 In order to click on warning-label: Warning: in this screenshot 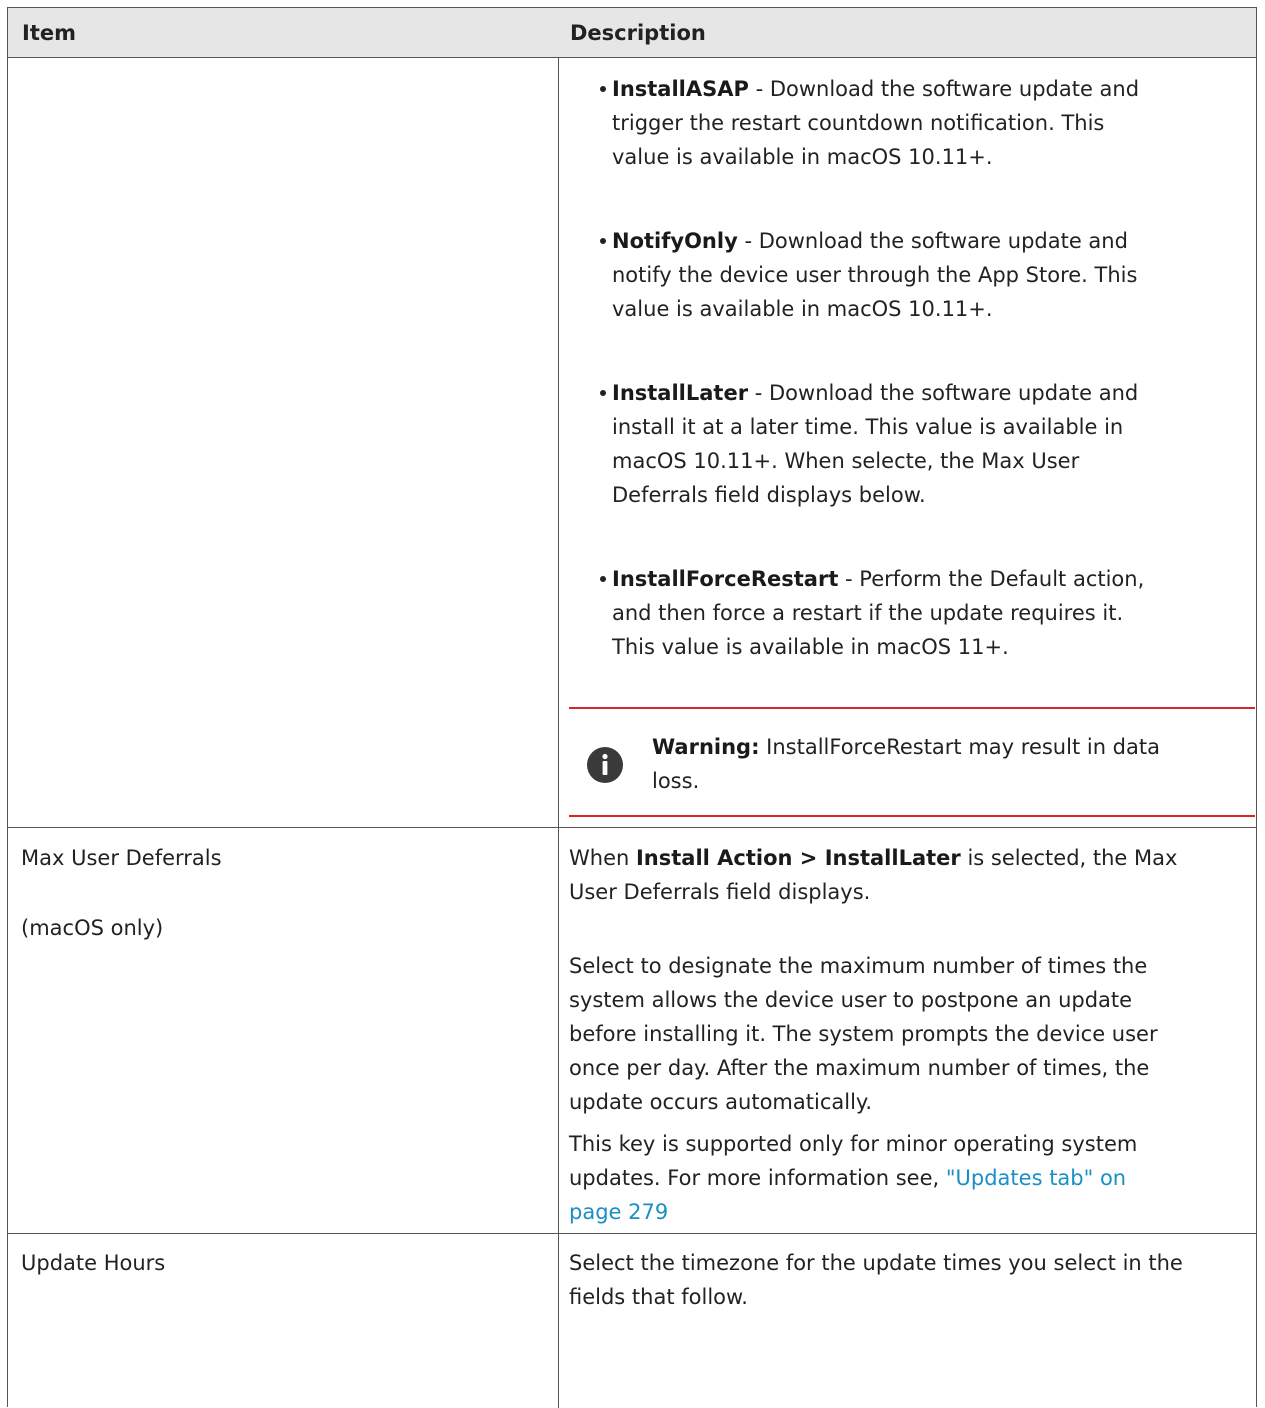, I will do `click(706, 747)`.